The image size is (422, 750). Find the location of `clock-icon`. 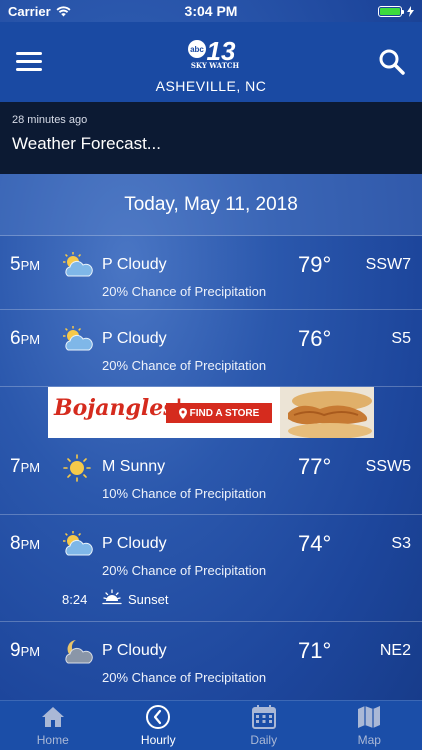

clock-icon is located at coordinates (158, 717).